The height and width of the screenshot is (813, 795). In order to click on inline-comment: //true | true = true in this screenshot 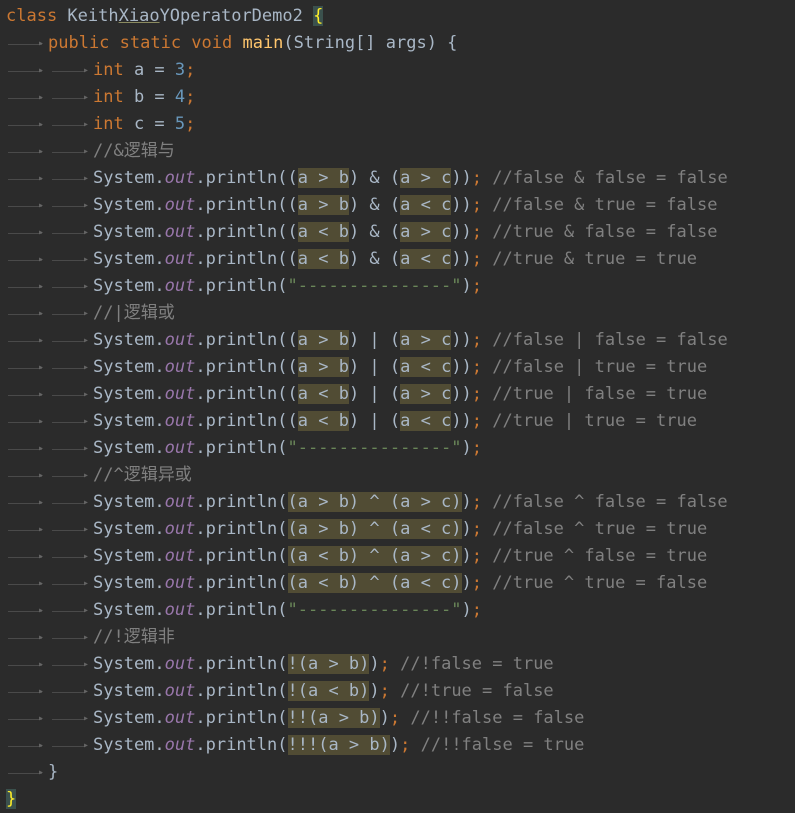, I will do `click(594, 421)`.